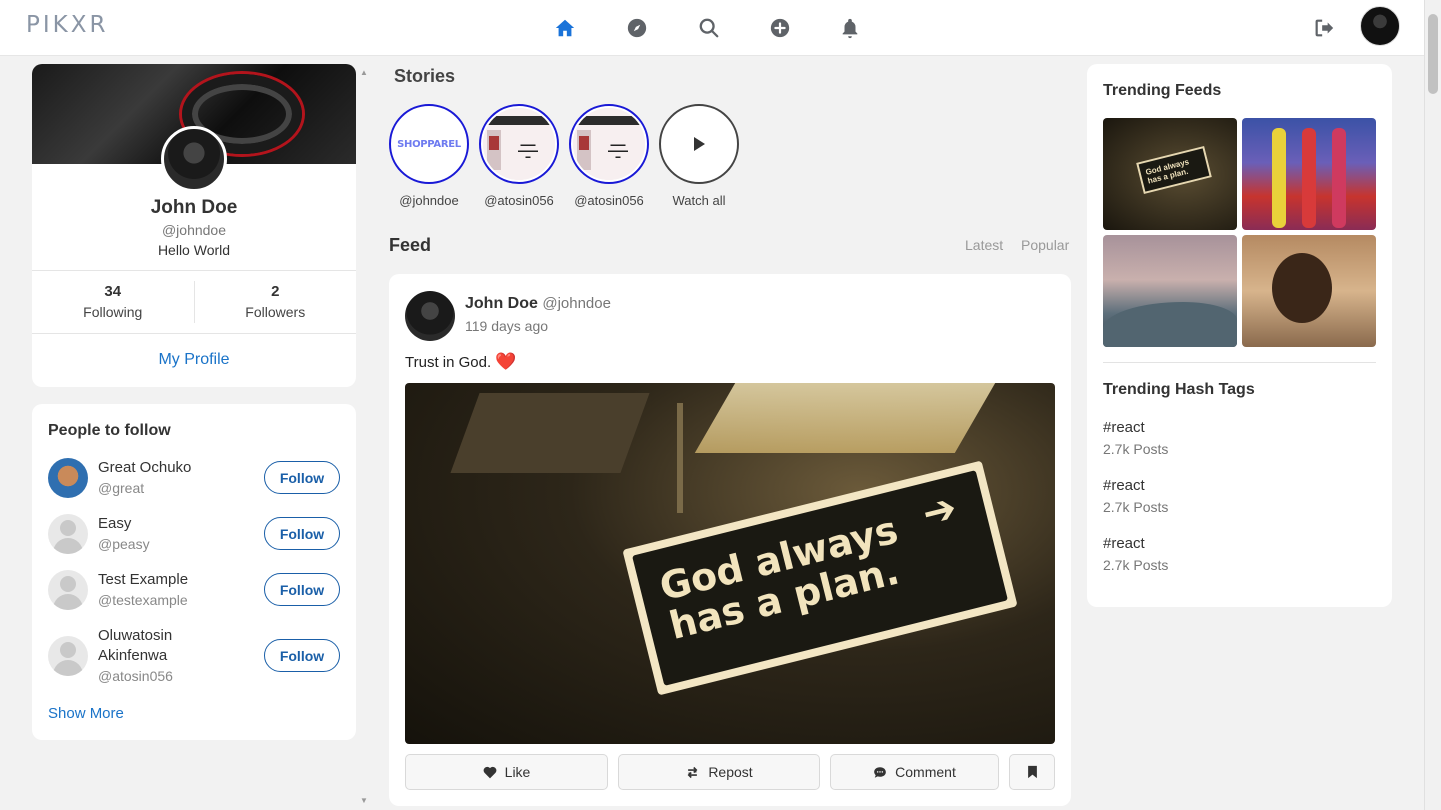 The width and height of the screenshot is (1441, 810). I want to click on profile-avatar, so click(194, 159).